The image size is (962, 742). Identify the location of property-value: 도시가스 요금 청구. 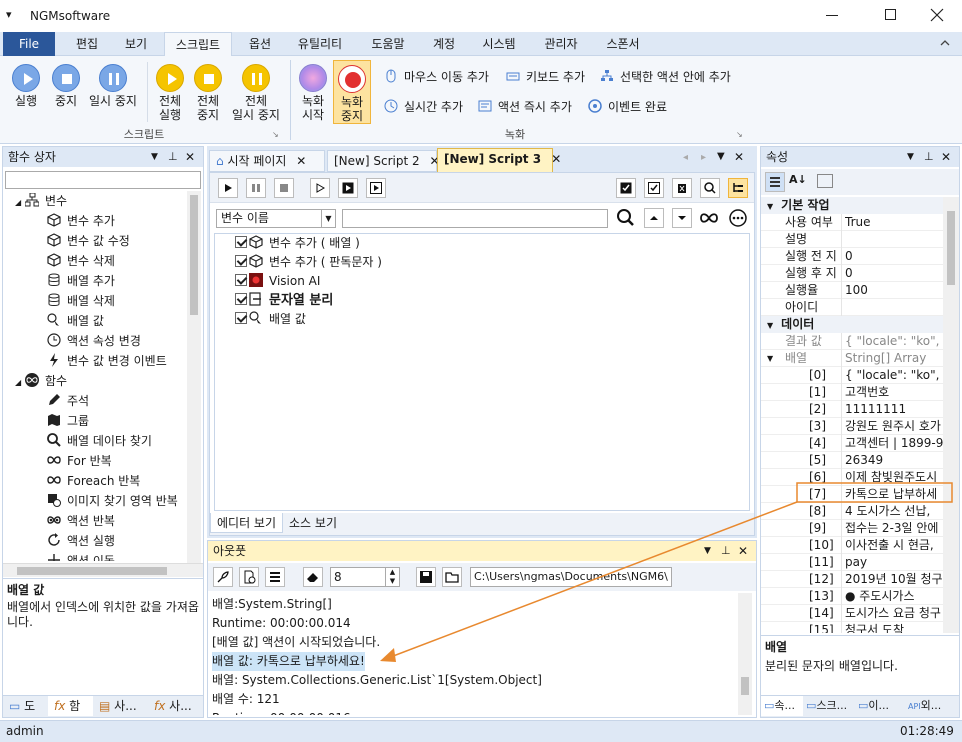
(894, 613).